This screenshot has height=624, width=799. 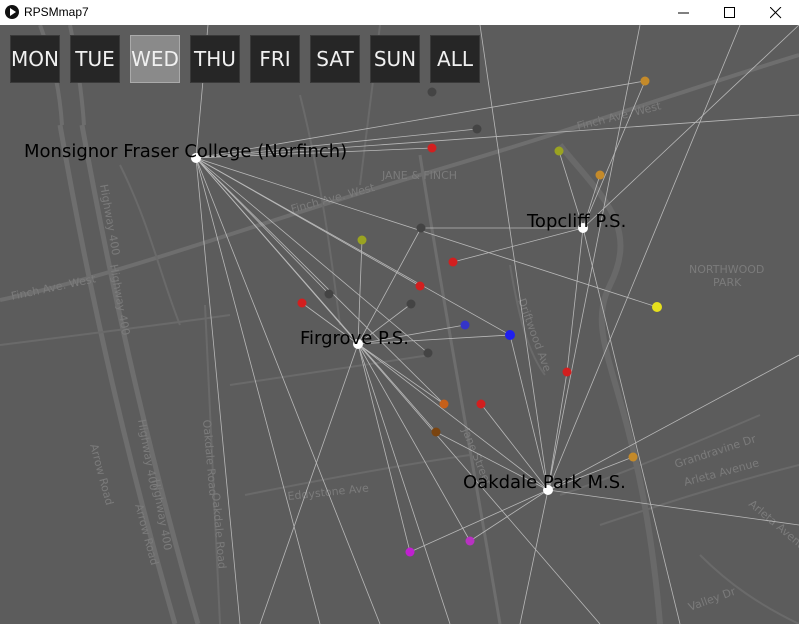 I want to click on maximize-icon, so click(x=729, y=12).